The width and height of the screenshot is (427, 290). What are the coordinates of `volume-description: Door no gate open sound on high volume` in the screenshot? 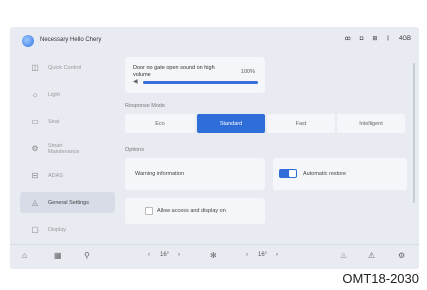 It's located at (174, 71).